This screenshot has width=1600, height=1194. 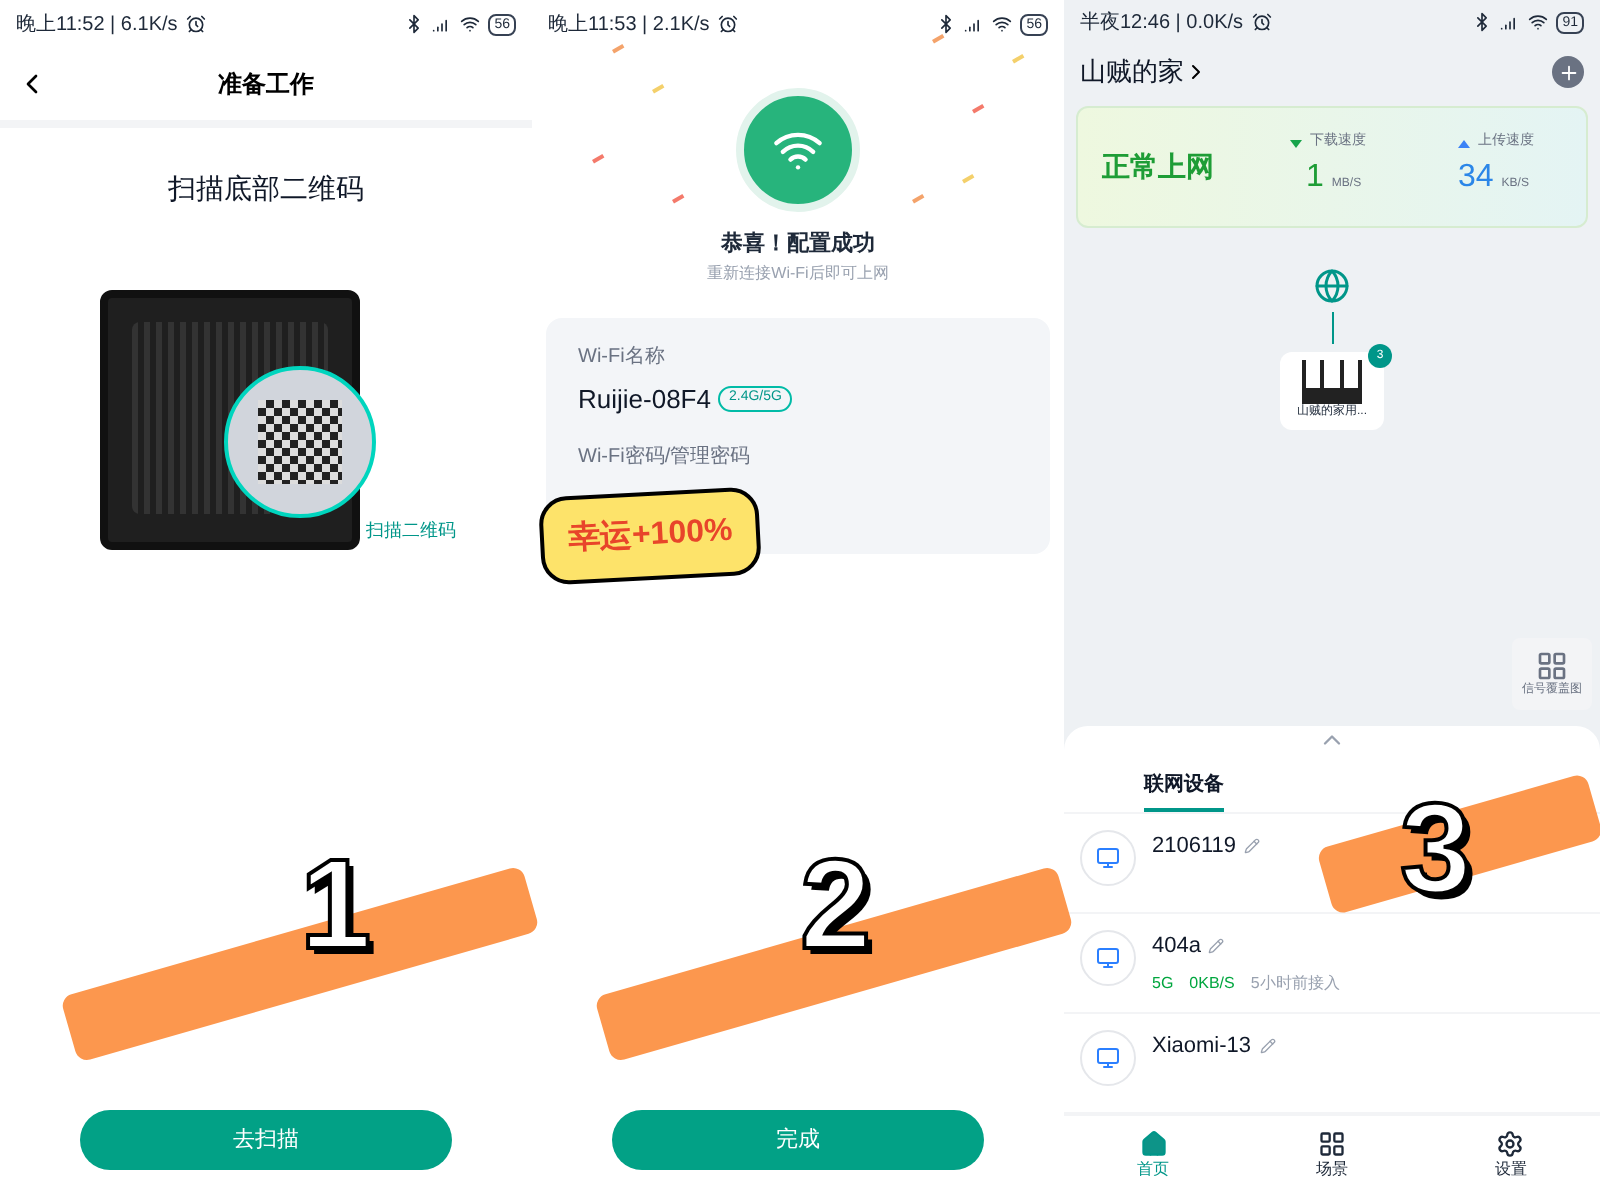 I want to click on connection-line, so click(x=1332, y=328).